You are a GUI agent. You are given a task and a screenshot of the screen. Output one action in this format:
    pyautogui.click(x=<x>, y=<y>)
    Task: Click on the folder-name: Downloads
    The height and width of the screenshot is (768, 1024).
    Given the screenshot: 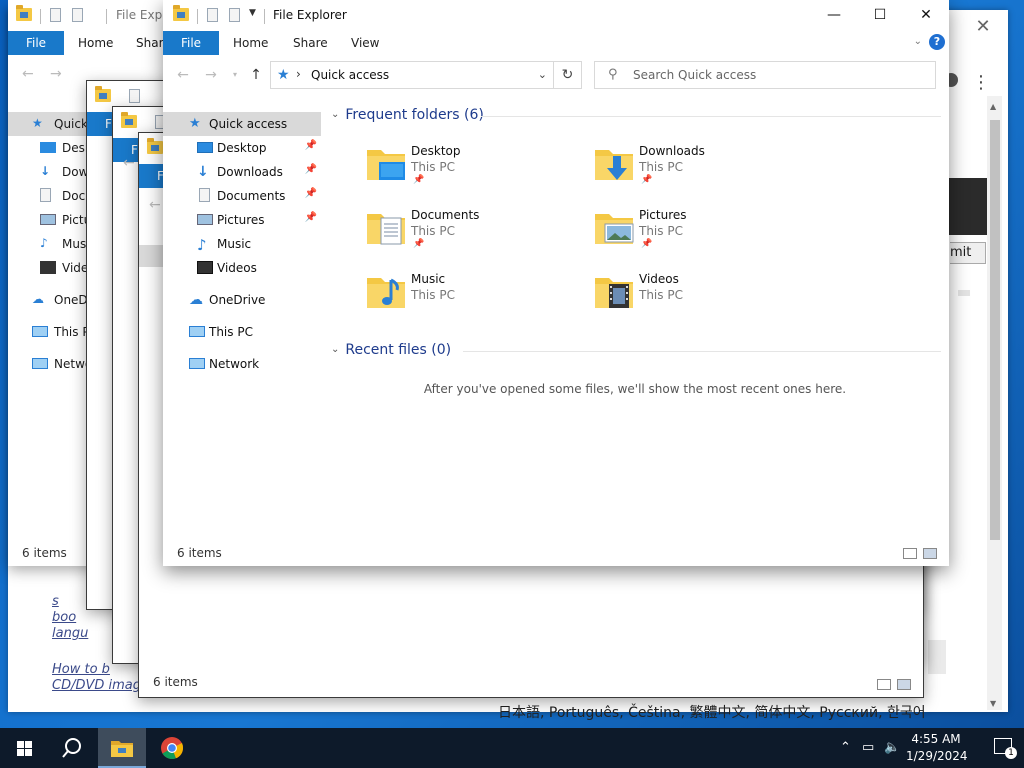 What is the action you would take?
    pyautogui.click(x=672, y=151)
    